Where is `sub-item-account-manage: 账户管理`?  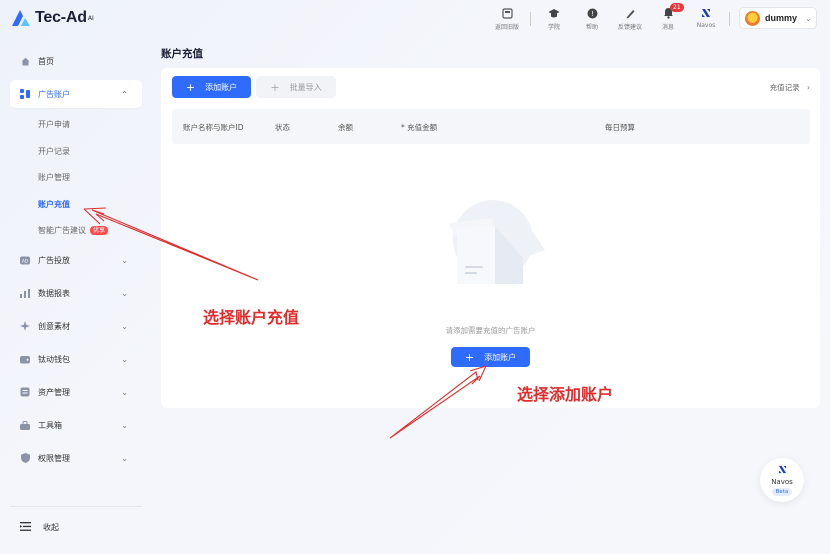
sub-item-account-manage: 账户管理 is located at coordinates (54, 177).